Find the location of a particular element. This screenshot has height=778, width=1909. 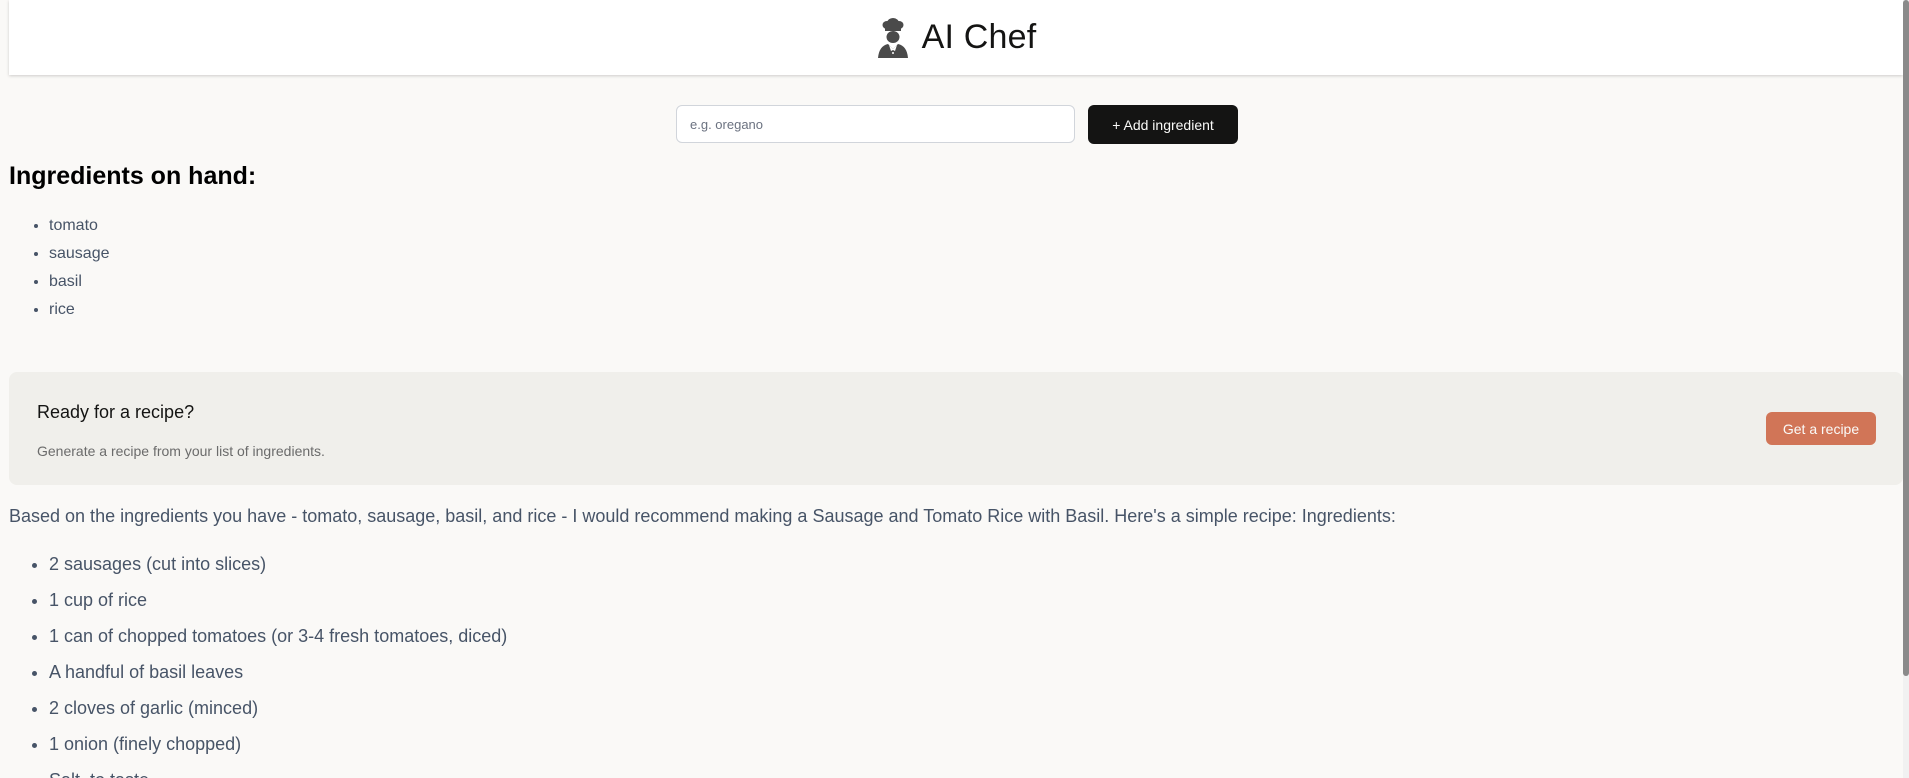

recipe-ingredient-item: 2 cloves of garlic (minced) is located at coordinates (278, 711).